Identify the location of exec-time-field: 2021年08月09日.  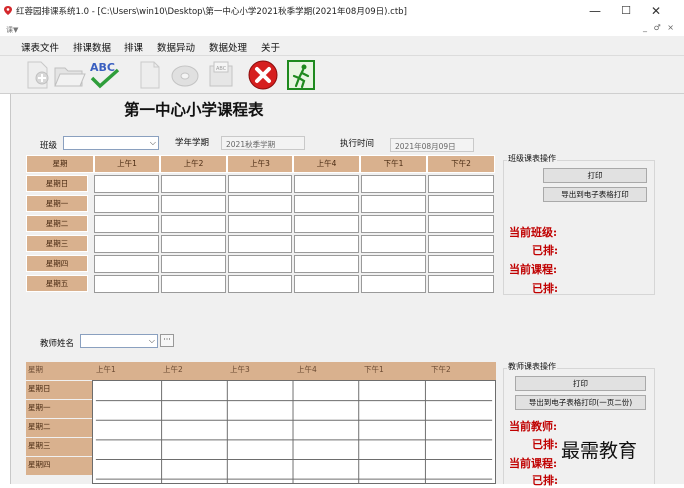
(432, 145).